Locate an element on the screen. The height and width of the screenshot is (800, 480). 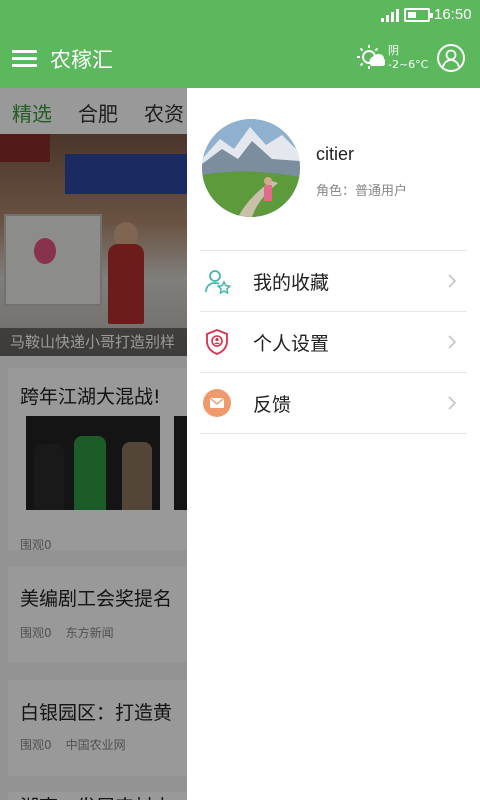
favorite-user-icon is located at coordinates (218, 282).